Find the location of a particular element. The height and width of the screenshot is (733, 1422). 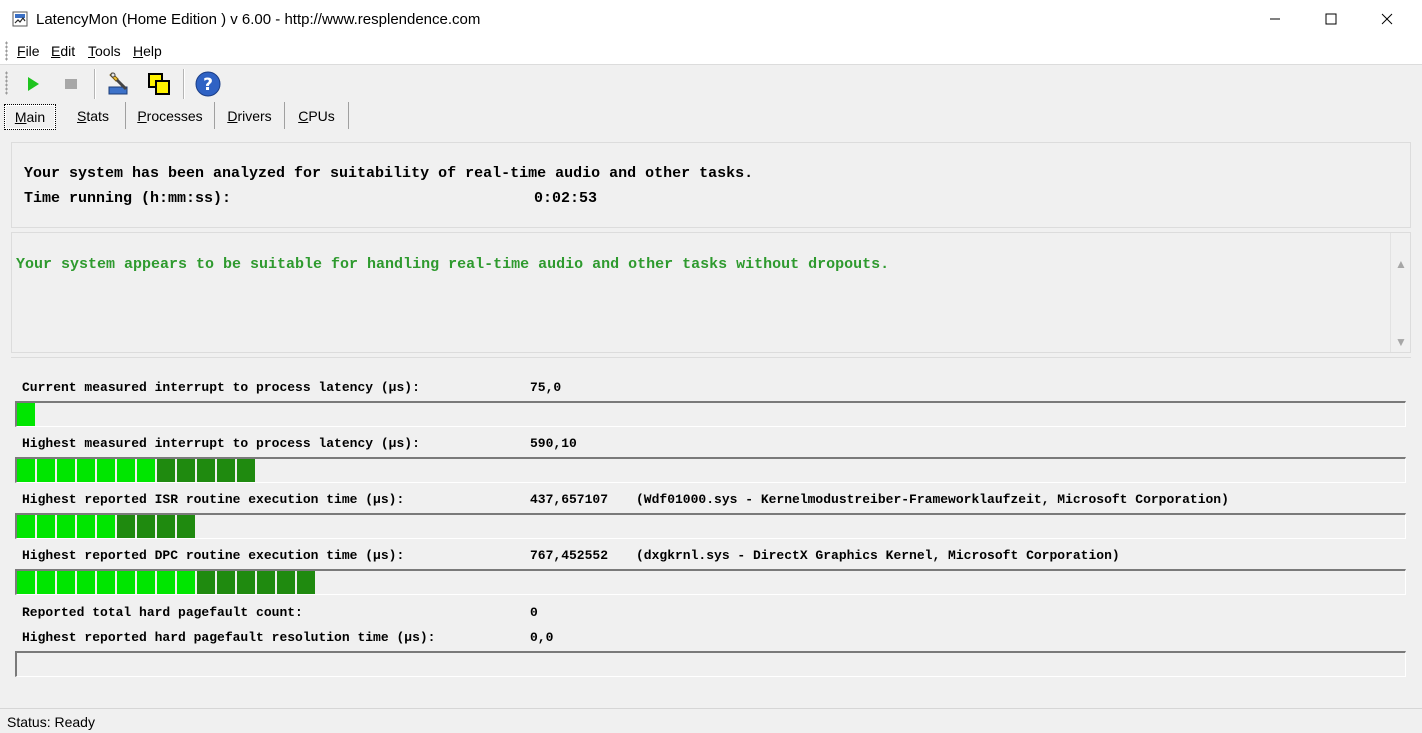

time-running-label: Time running (h:mm:ss): is located at coordinates (128, 198).